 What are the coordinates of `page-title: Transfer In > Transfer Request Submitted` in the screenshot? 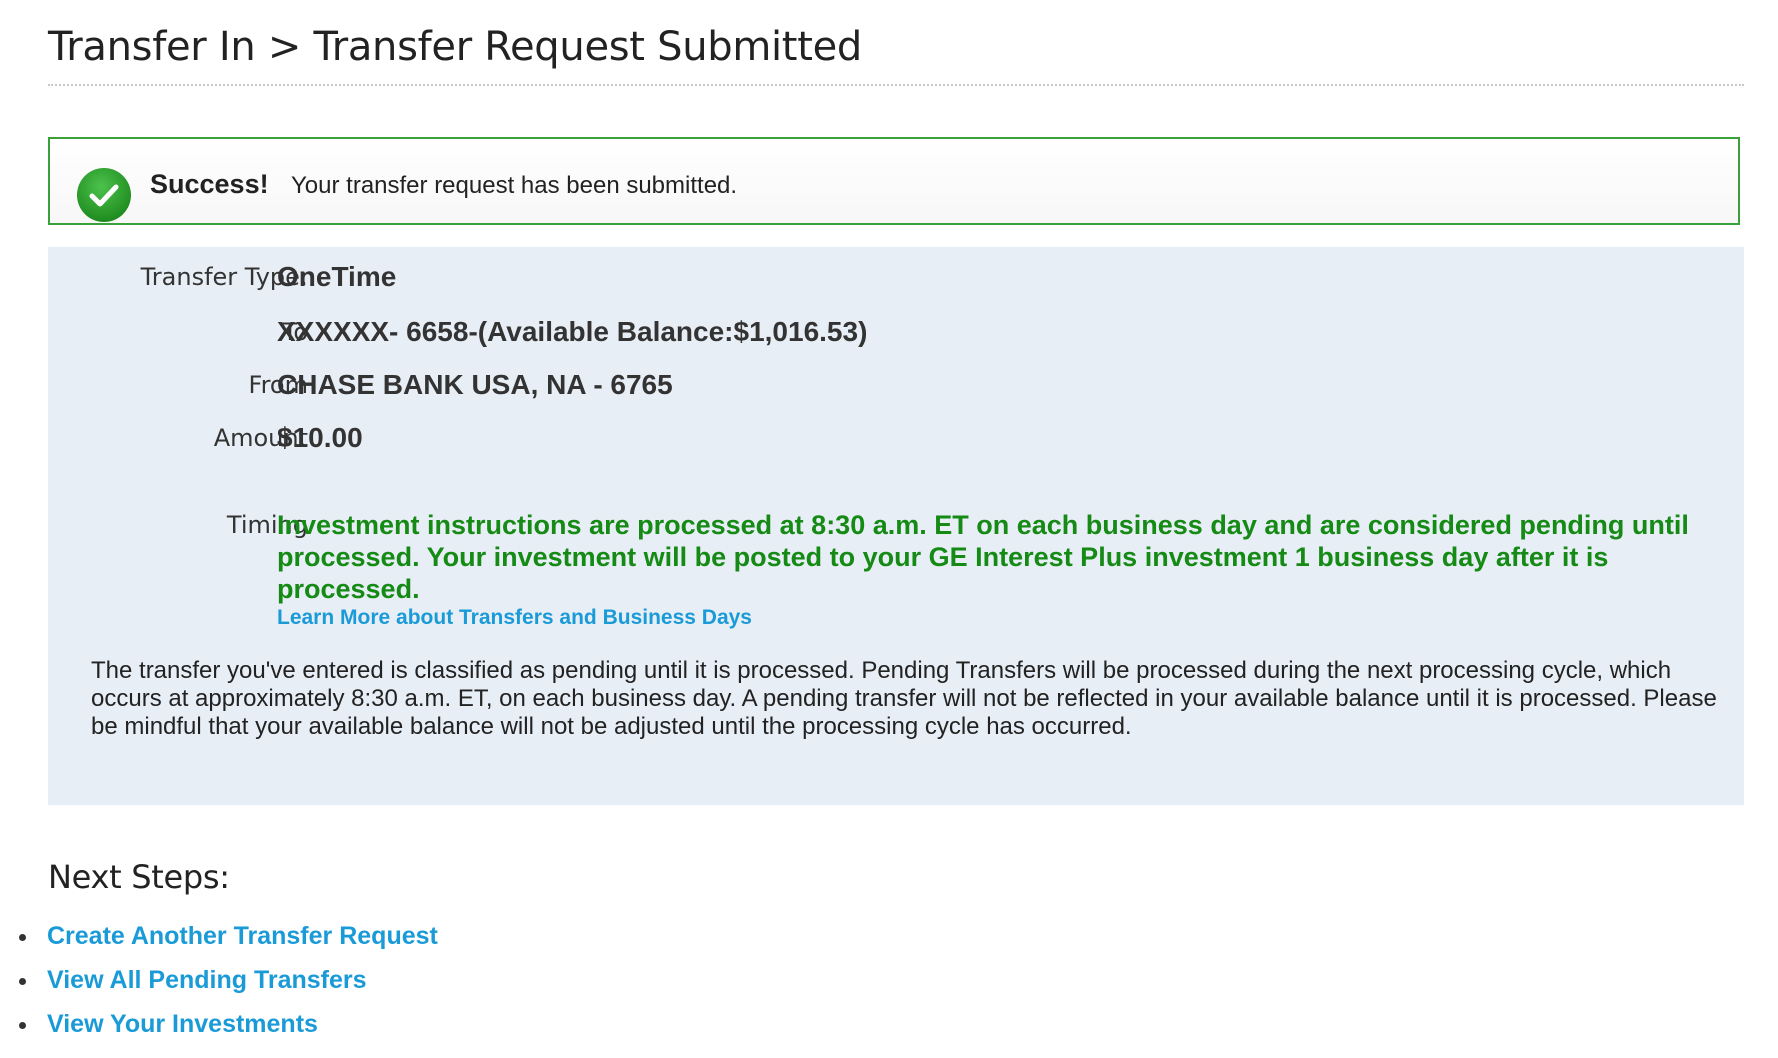 It's located at (455, 47).